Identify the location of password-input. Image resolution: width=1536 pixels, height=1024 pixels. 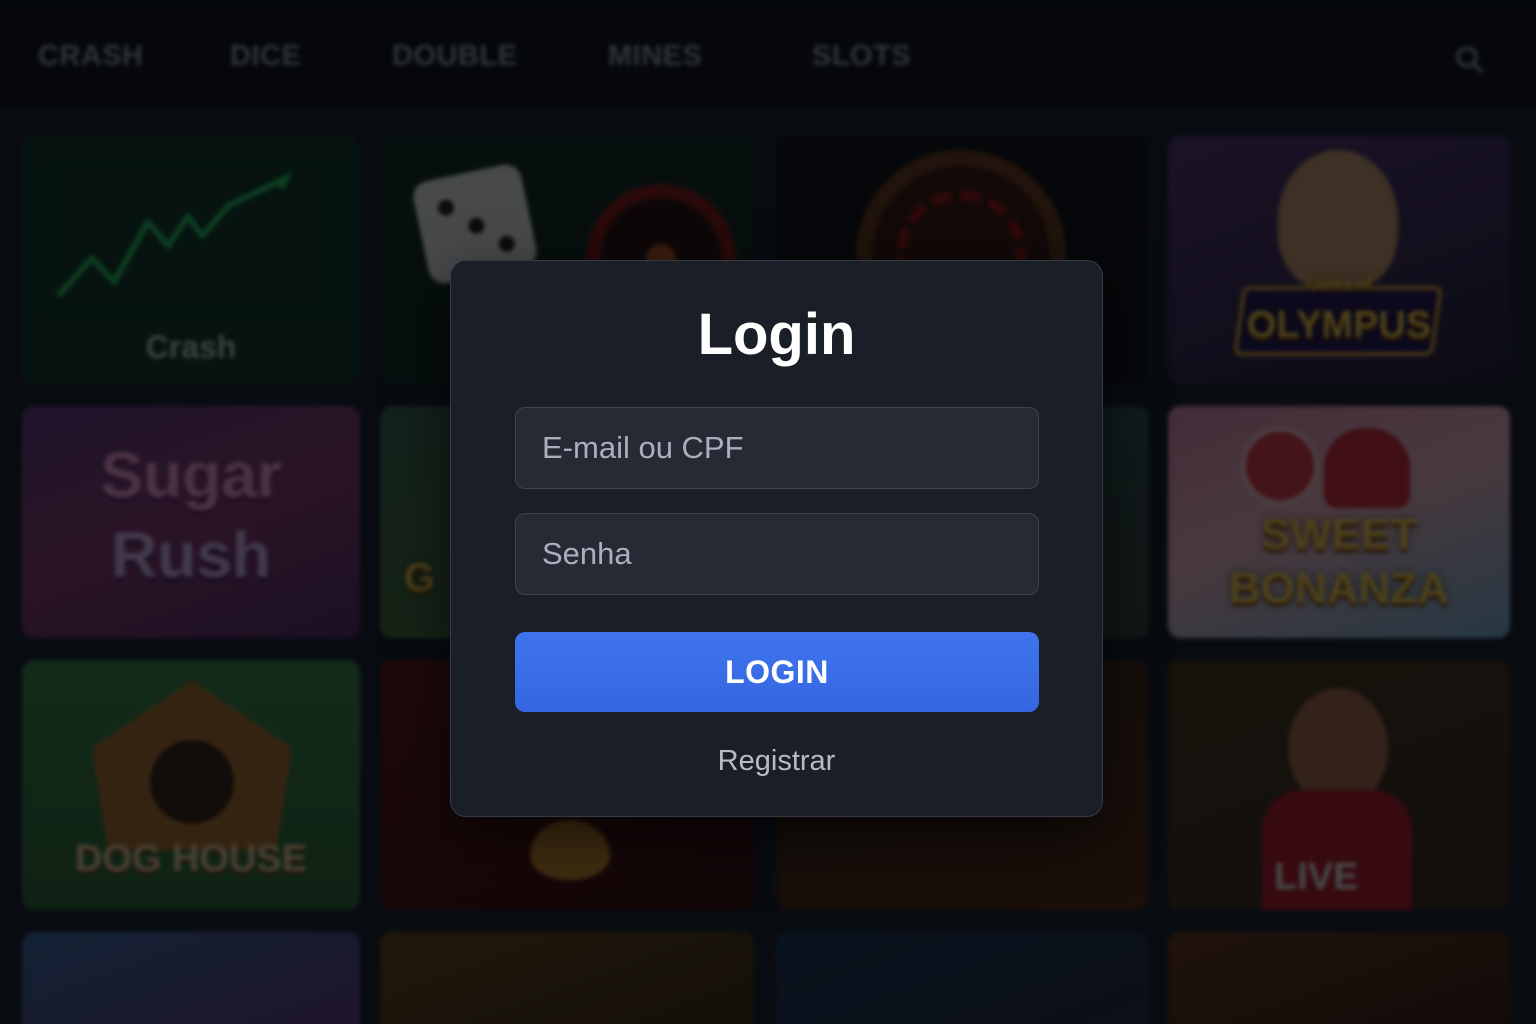
(777, 554).